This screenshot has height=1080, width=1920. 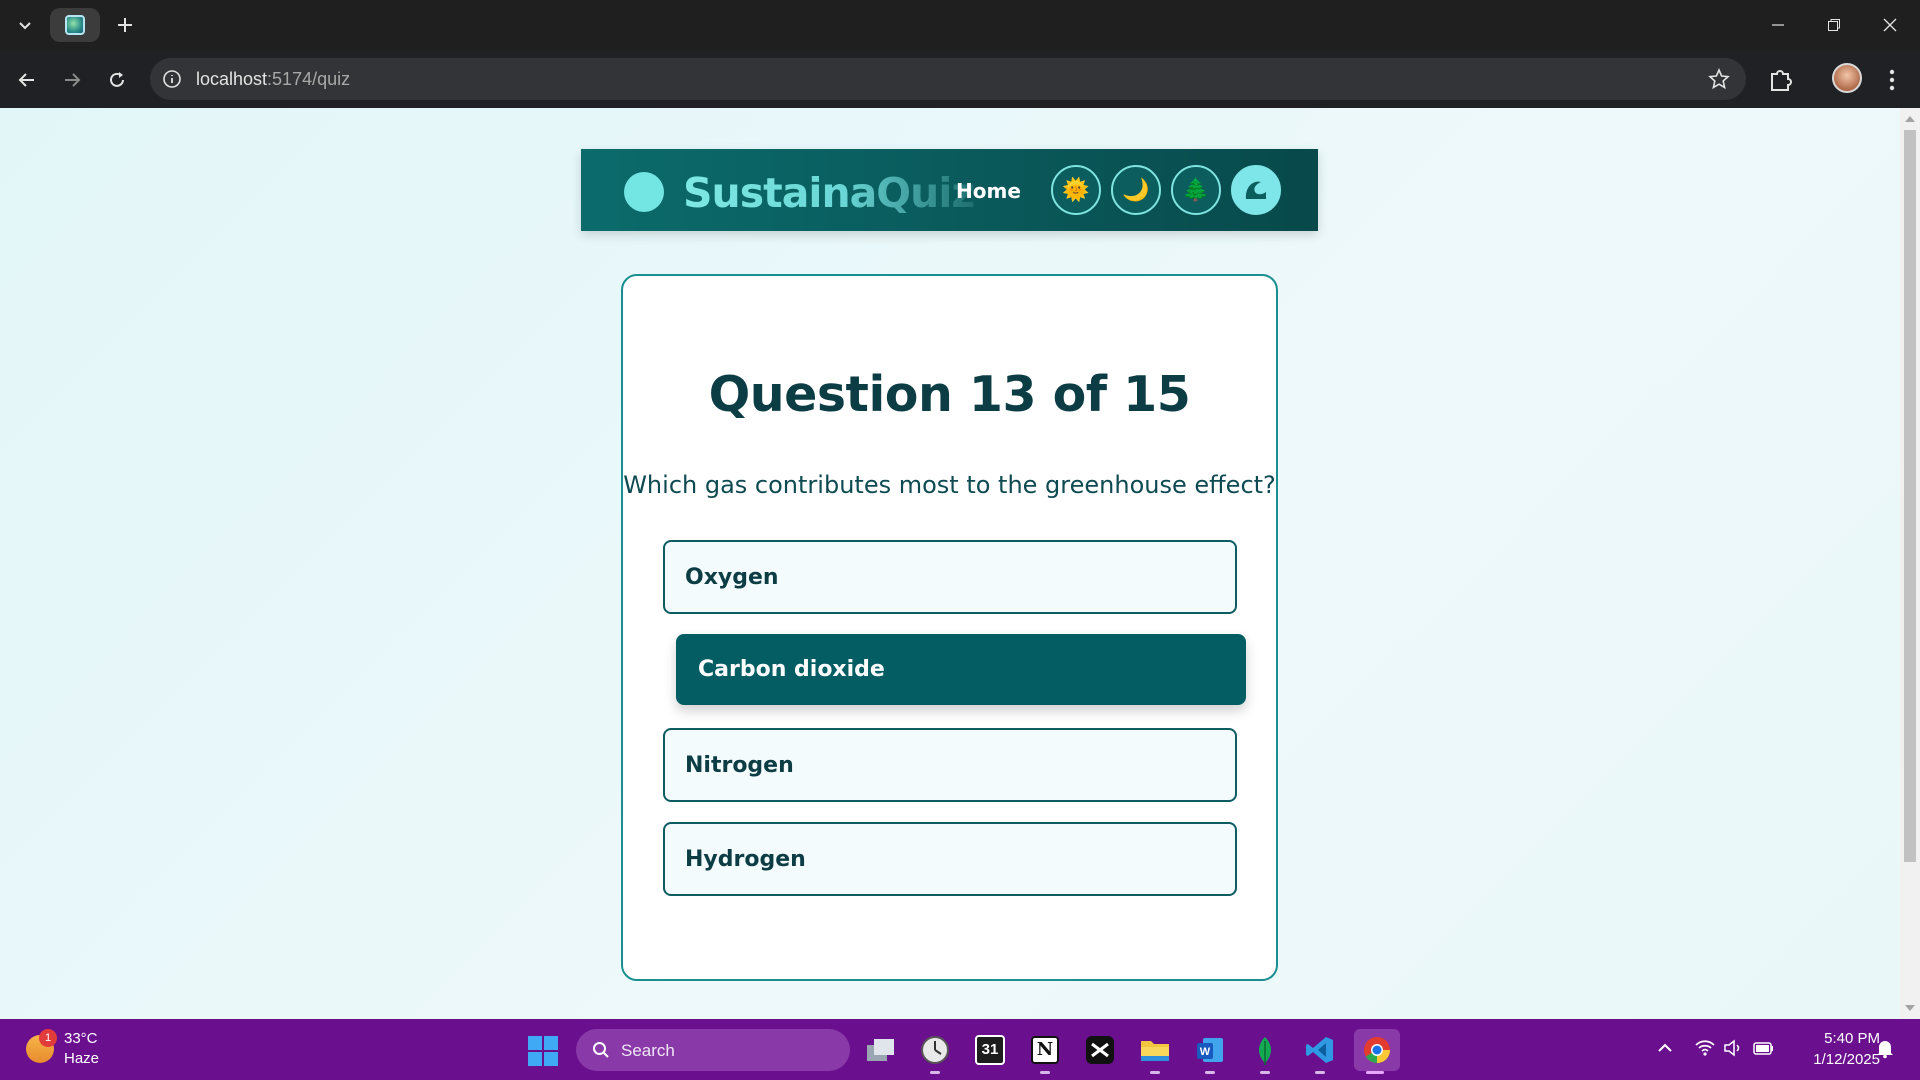 What do you see at coordinates (1205, 1052) in the screenshot?
I see `svg-text: W` at bounding box center [1205, 1052].